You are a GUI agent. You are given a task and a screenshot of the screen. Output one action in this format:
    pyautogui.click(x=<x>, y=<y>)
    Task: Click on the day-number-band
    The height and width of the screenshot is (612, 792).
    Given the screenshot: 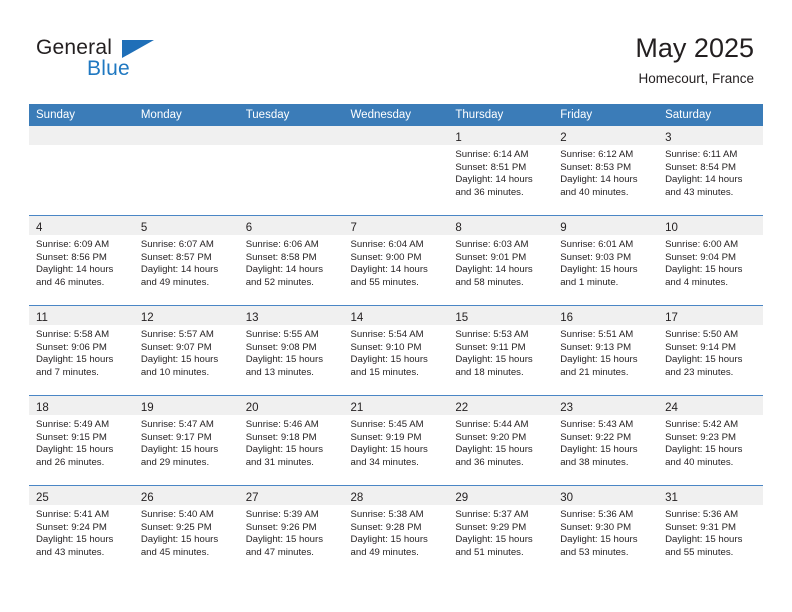 What is the action you would take?
    pyautogui.click(x=81, y=135)
    